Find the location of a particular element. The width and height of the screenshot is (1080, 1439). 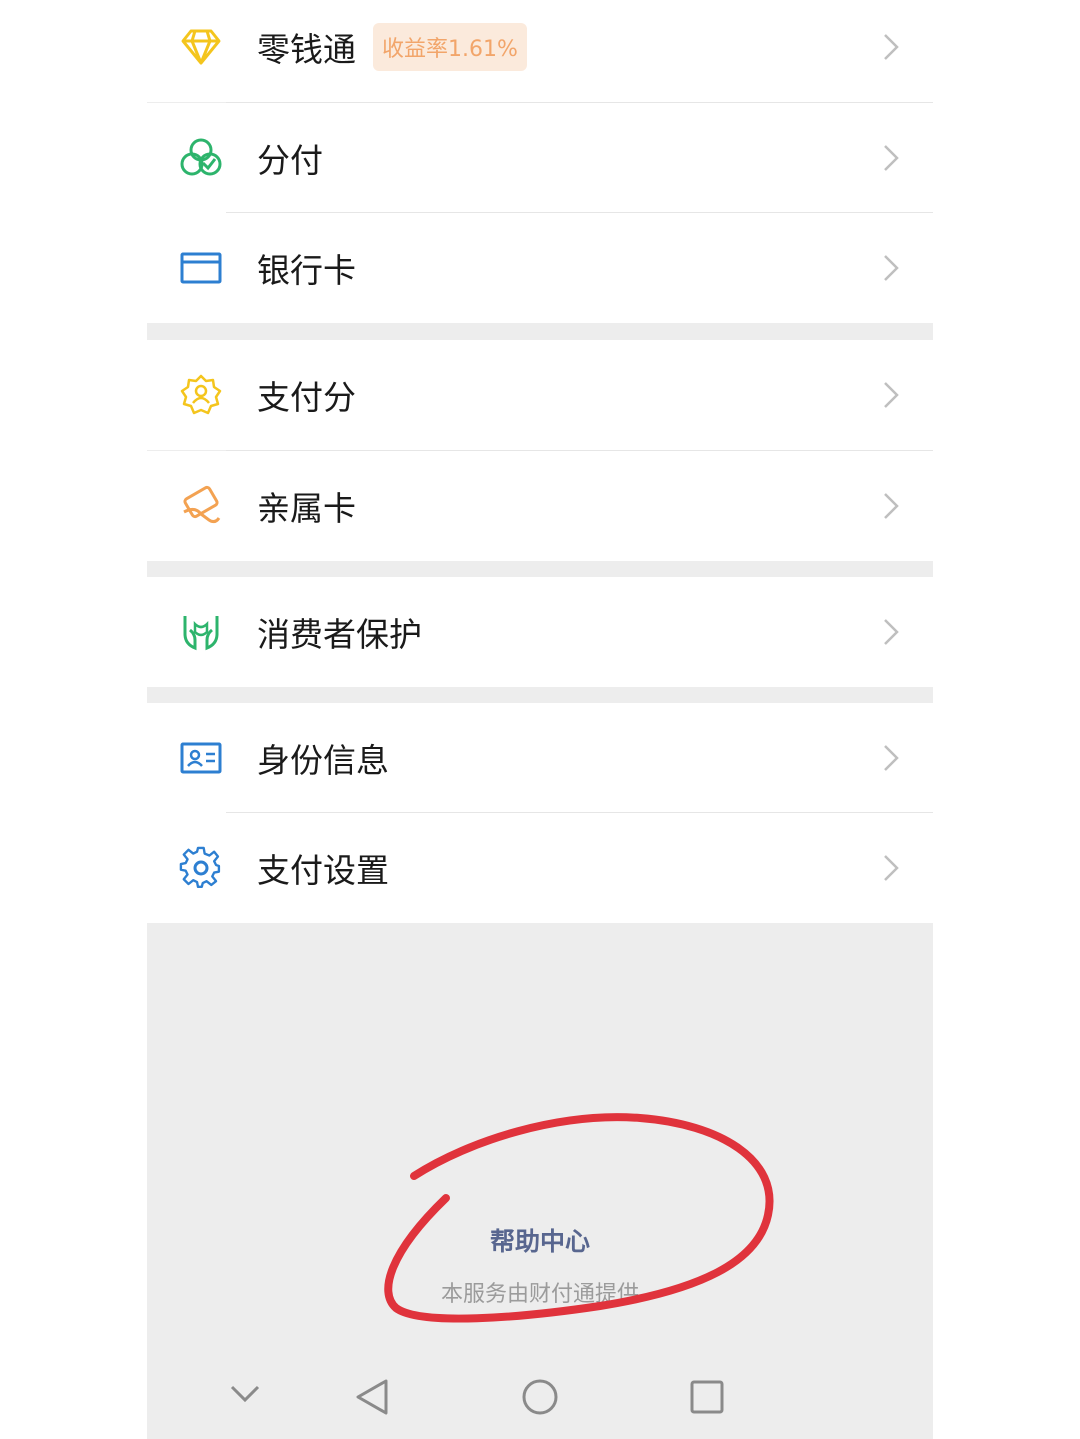

id-card-icon is located at coordinates (201, 758).